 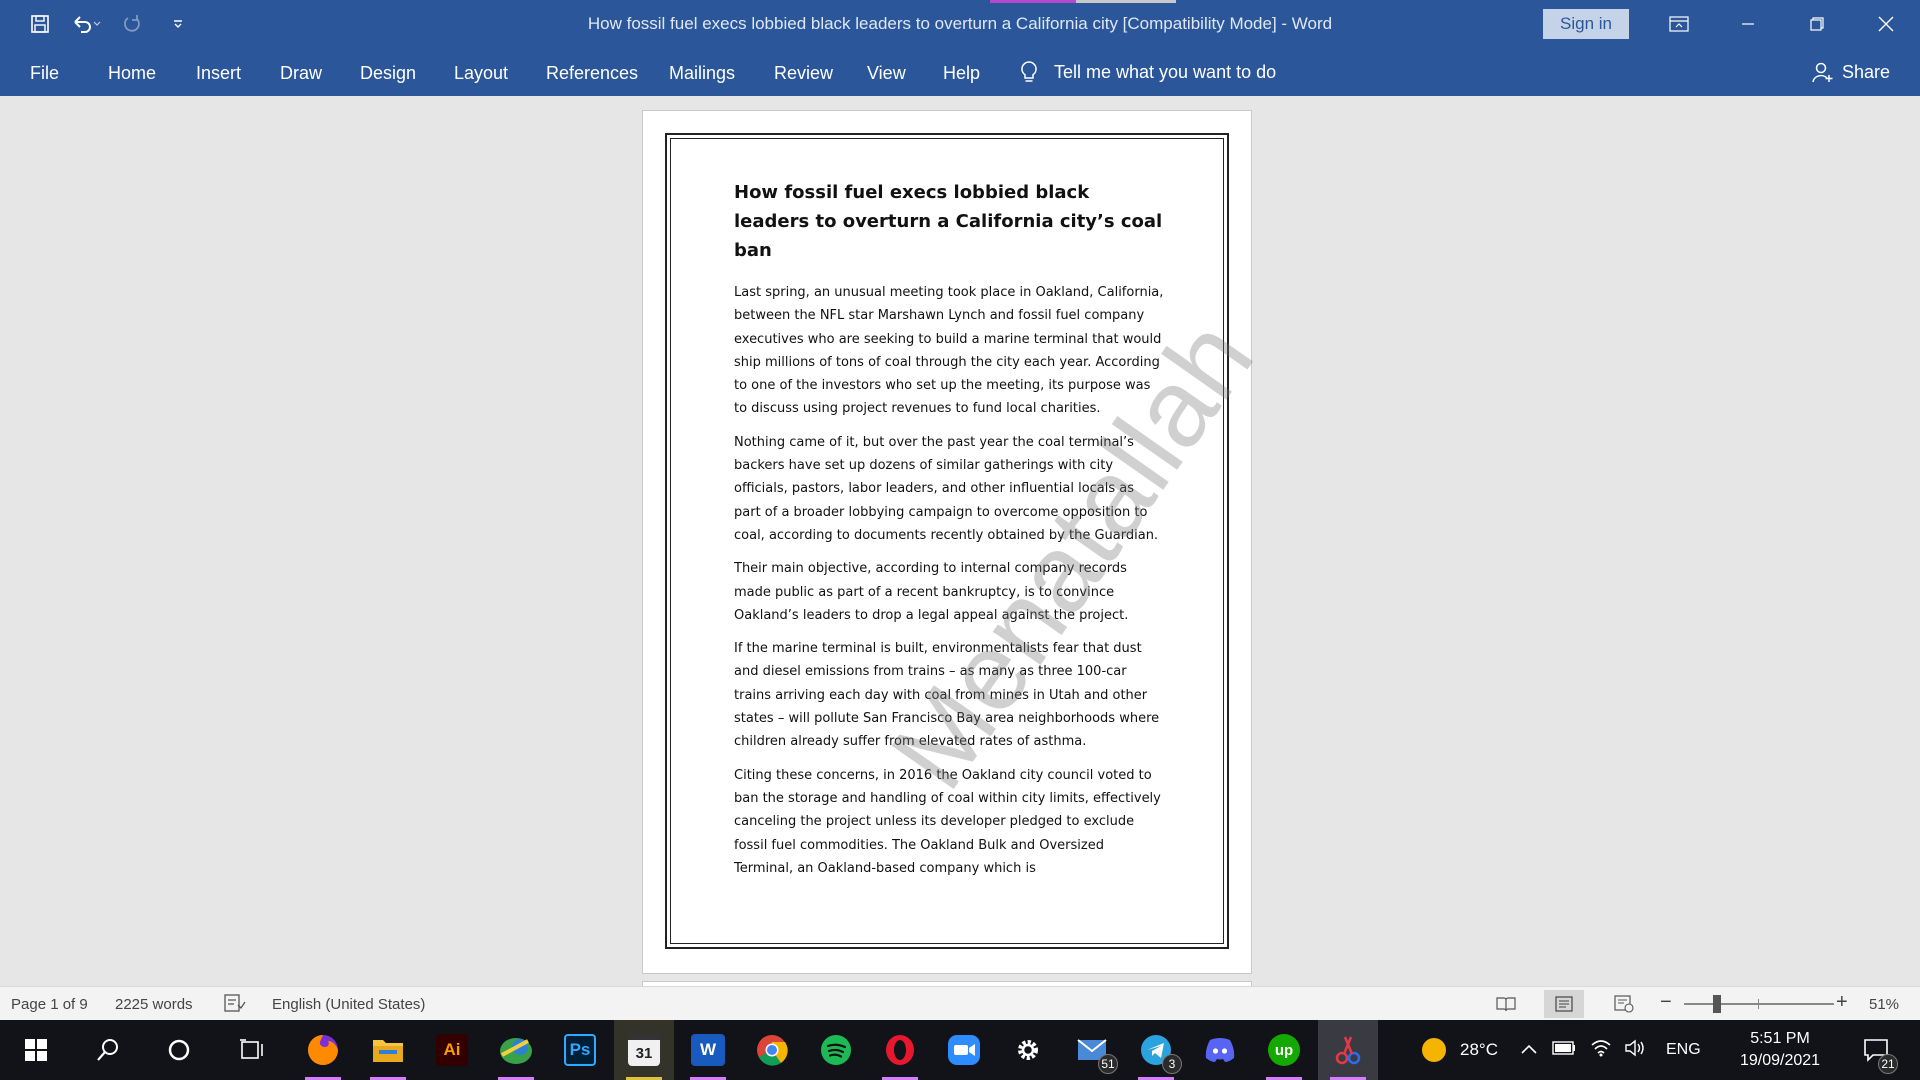 I want to click on clock-date: 19/09/2021, so click(x=1780, y=1060).